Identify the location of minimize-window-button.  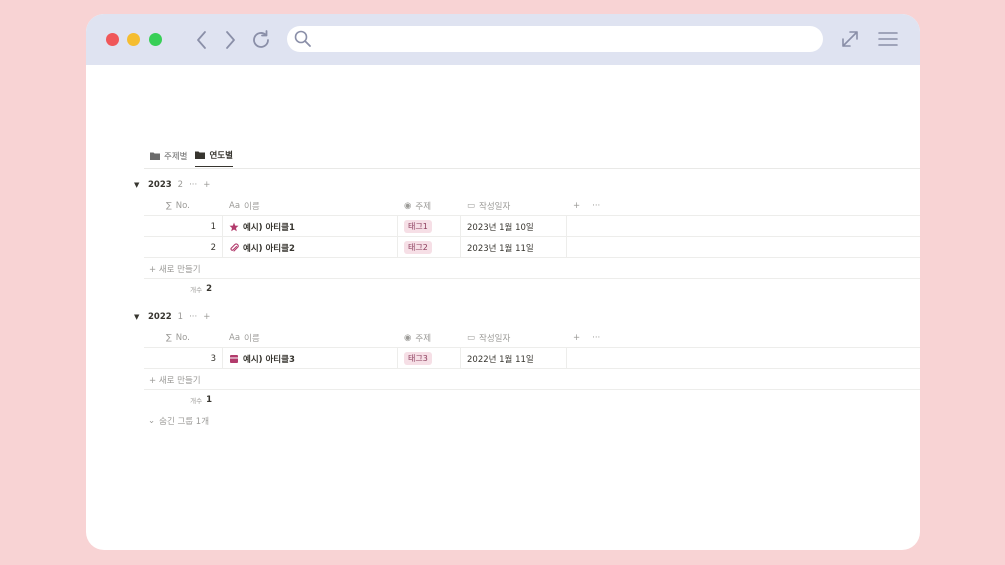
(133, 39).